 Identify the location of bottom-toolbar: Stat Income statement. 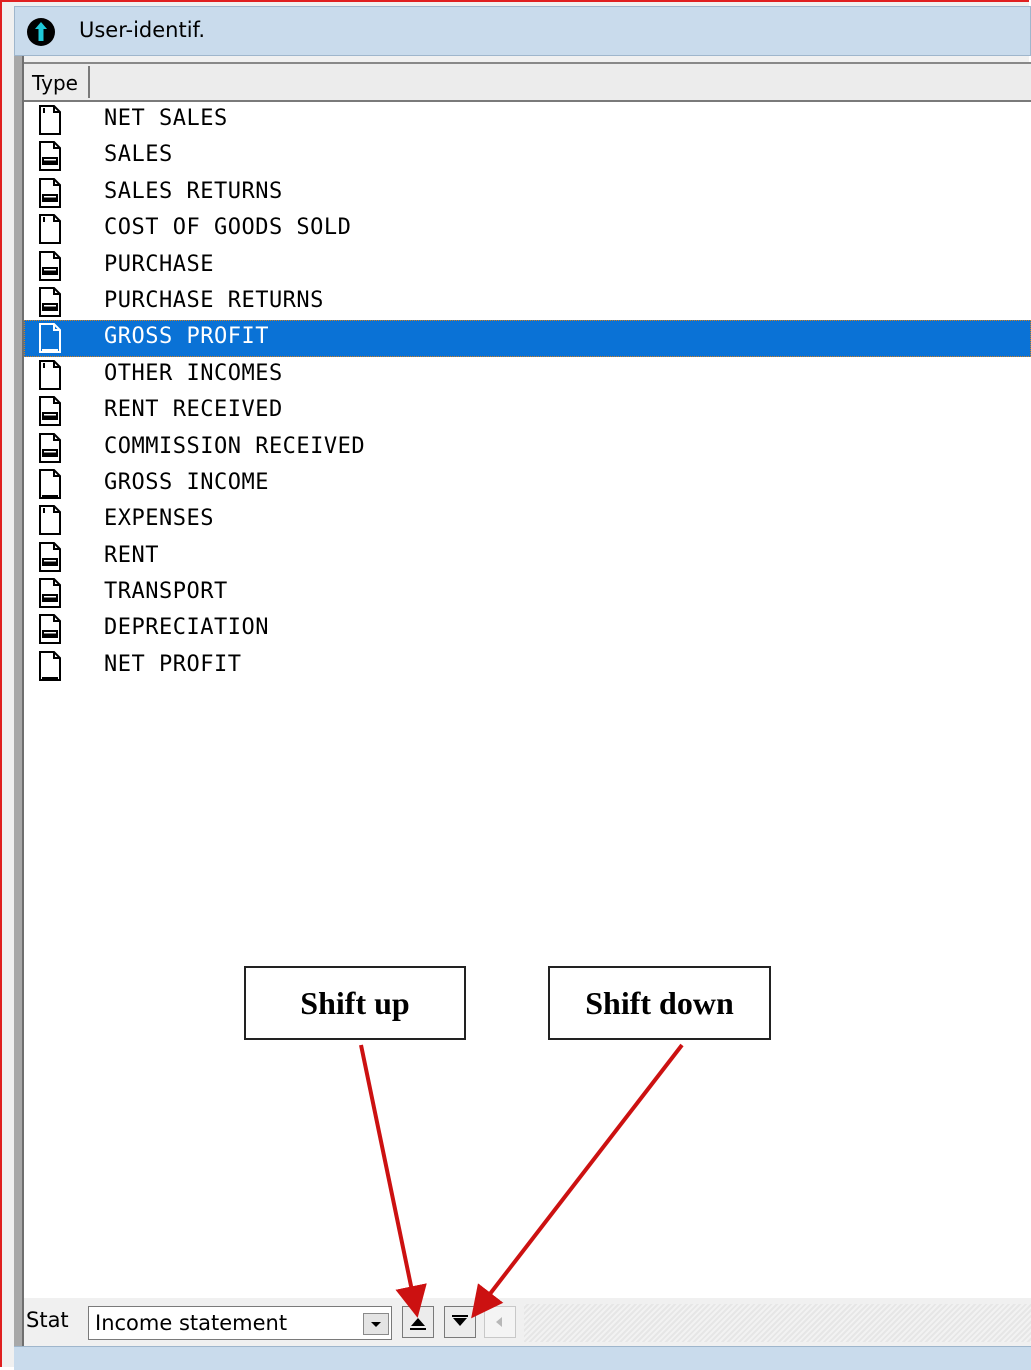
(527, 1322).